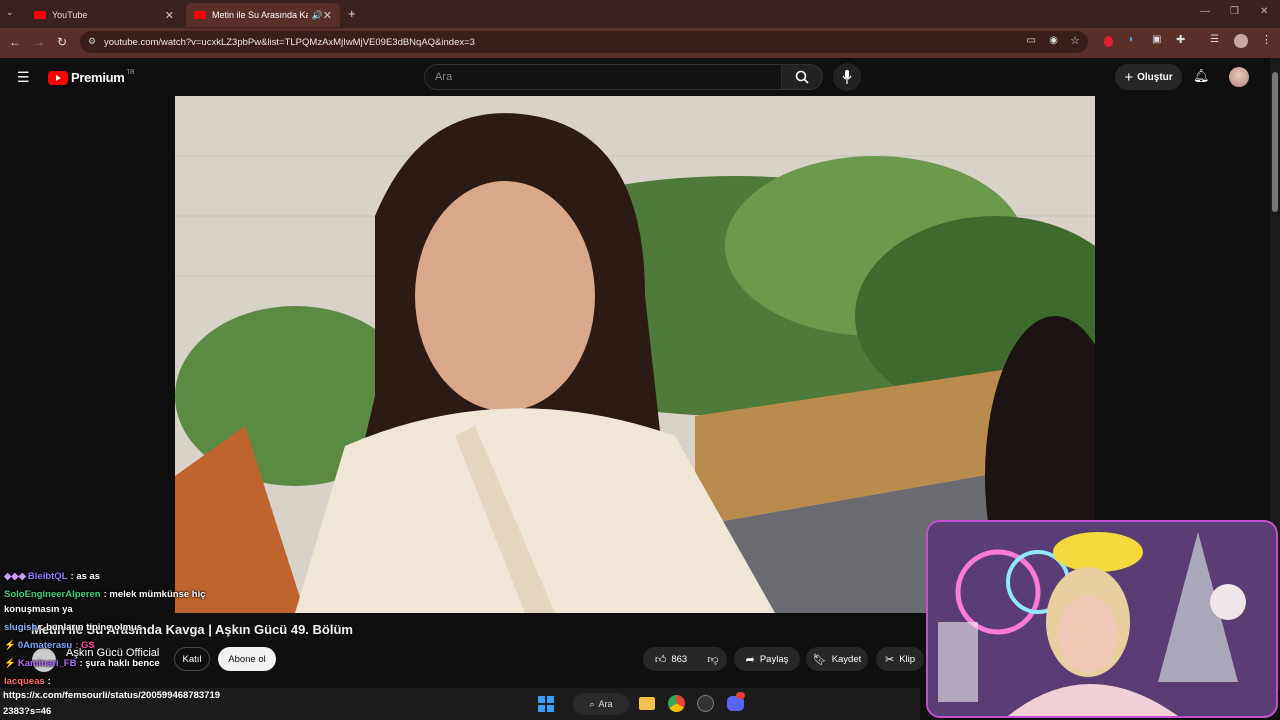 The height and width of the screenshot is (720, 1280). What do you see at coordinates (647, 703) in the screenshot?
I see `file-explorer-icon` at bounding box center [647, 703].